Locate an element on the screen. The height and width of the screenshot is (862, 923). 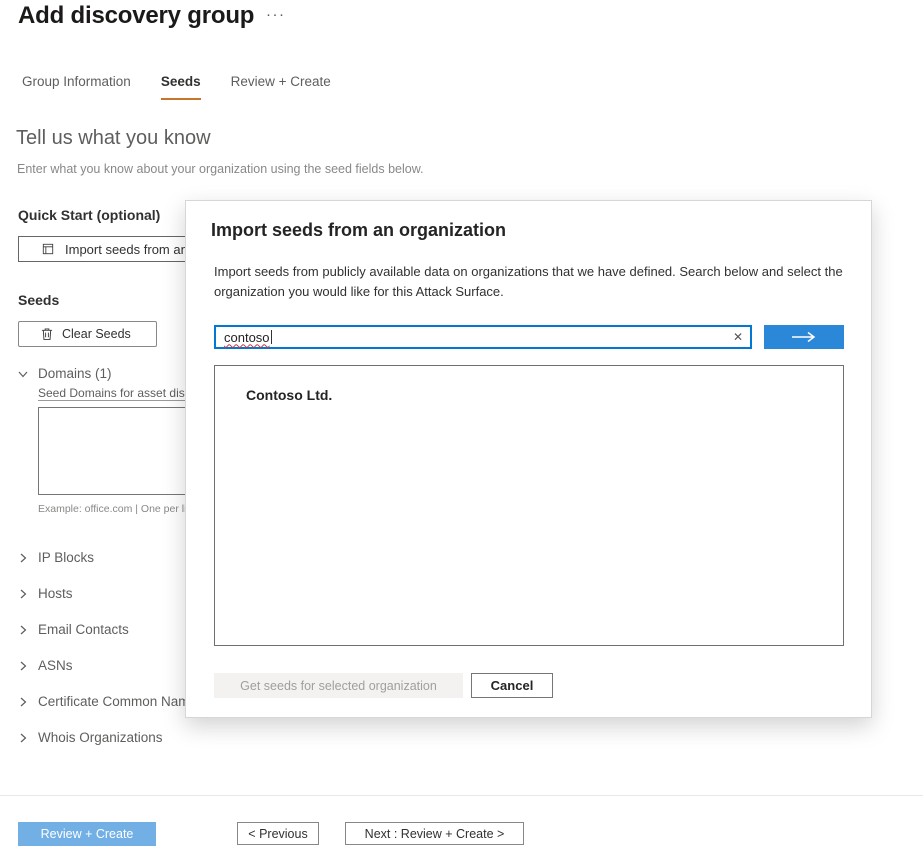
seed-domains-example-hint: Example: office.com | One per line is located at coordinates (118, 509).